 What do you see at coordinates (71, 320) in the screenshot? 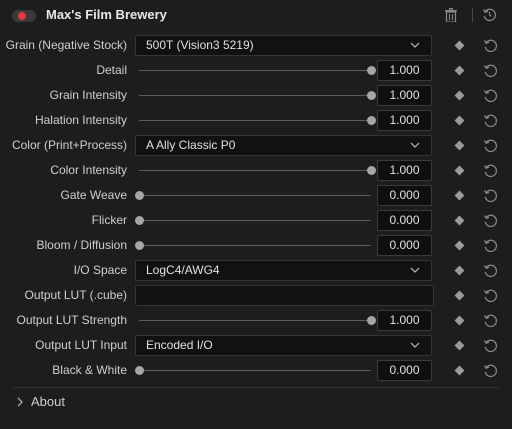
I see `param-label: Output LUT Strength` at bounding box center [71, 320].